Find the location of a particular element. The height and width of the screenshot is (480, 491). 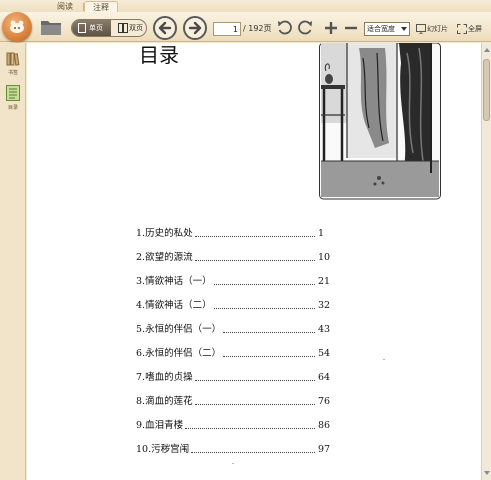

toc-entry: 9.血泪青楼 86 is located at coordinates (233, 425).